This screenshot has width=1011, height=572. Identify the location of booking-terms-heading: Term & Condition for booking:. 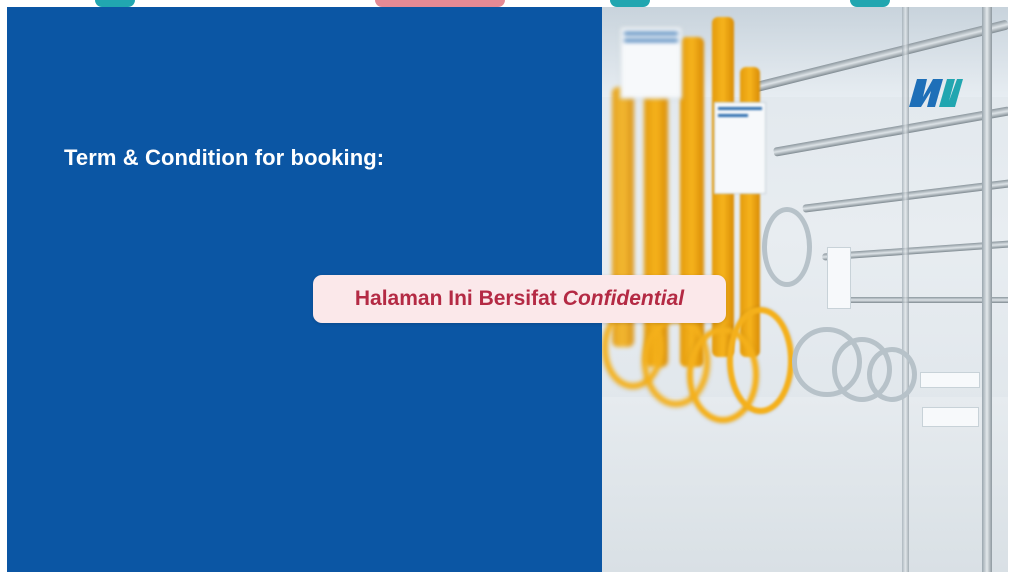
(224, 157).